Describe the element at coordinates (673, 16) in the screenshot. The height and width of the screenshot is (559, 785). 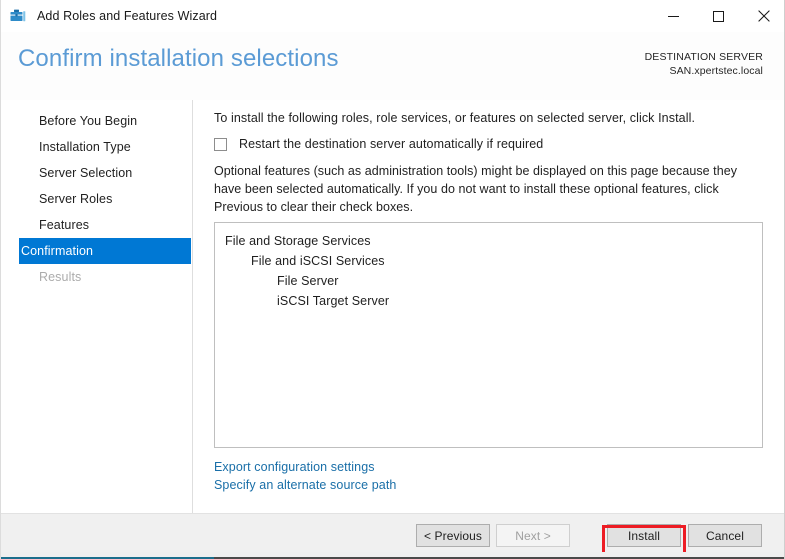
I see `minimize-icon` at that location.